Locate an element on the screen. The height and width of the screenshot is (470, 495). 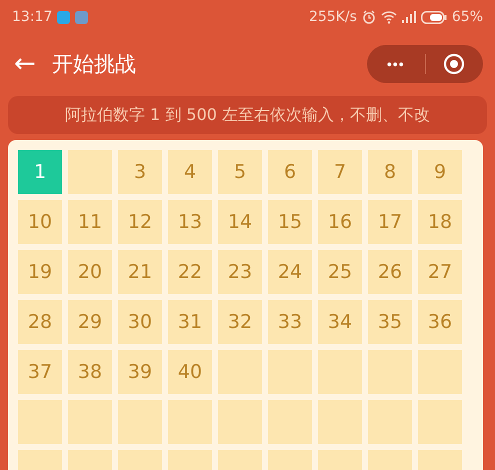
number-cell: 30 is located at coordinates (140, 322).